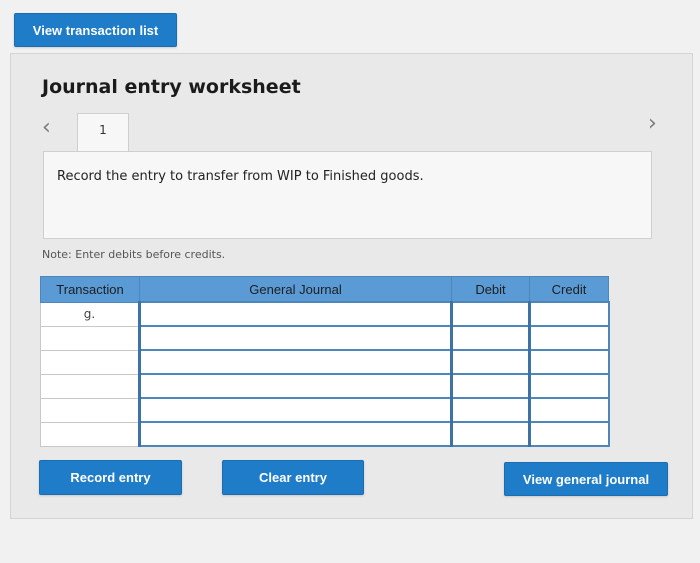  Describe the element at coordinates (110, 477) in the screenshot. I see `record-entry-button: Record entry` at that location.